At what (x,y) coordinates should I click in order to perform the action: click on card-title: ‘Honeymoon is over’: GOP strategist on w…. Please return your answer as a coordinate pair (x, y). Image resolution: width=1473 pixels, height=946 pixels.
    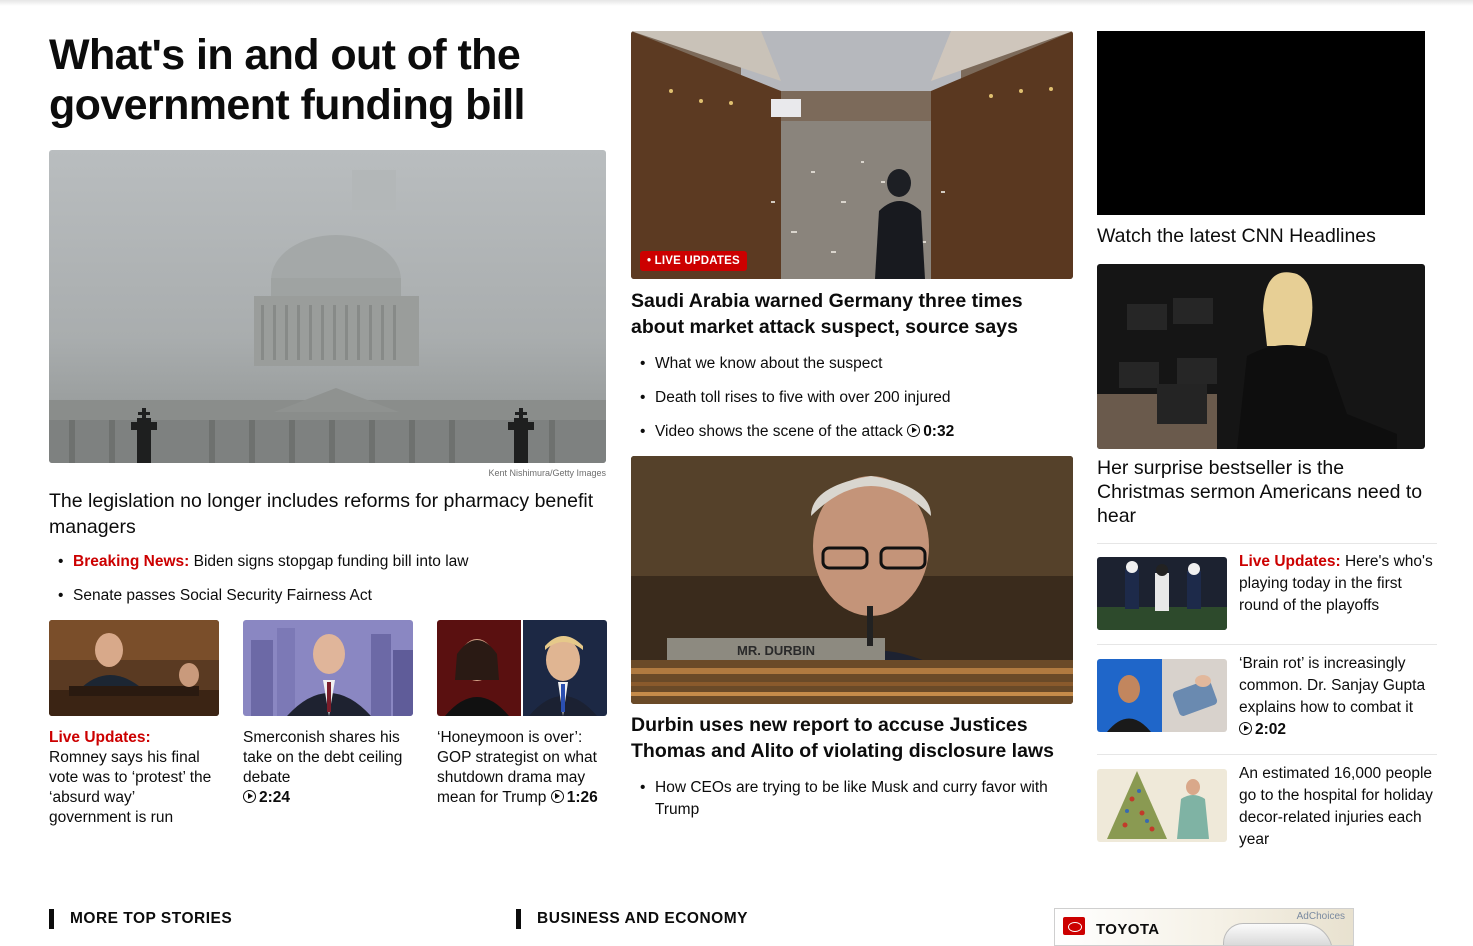
    Looking at the image, I should click on (522, 768).